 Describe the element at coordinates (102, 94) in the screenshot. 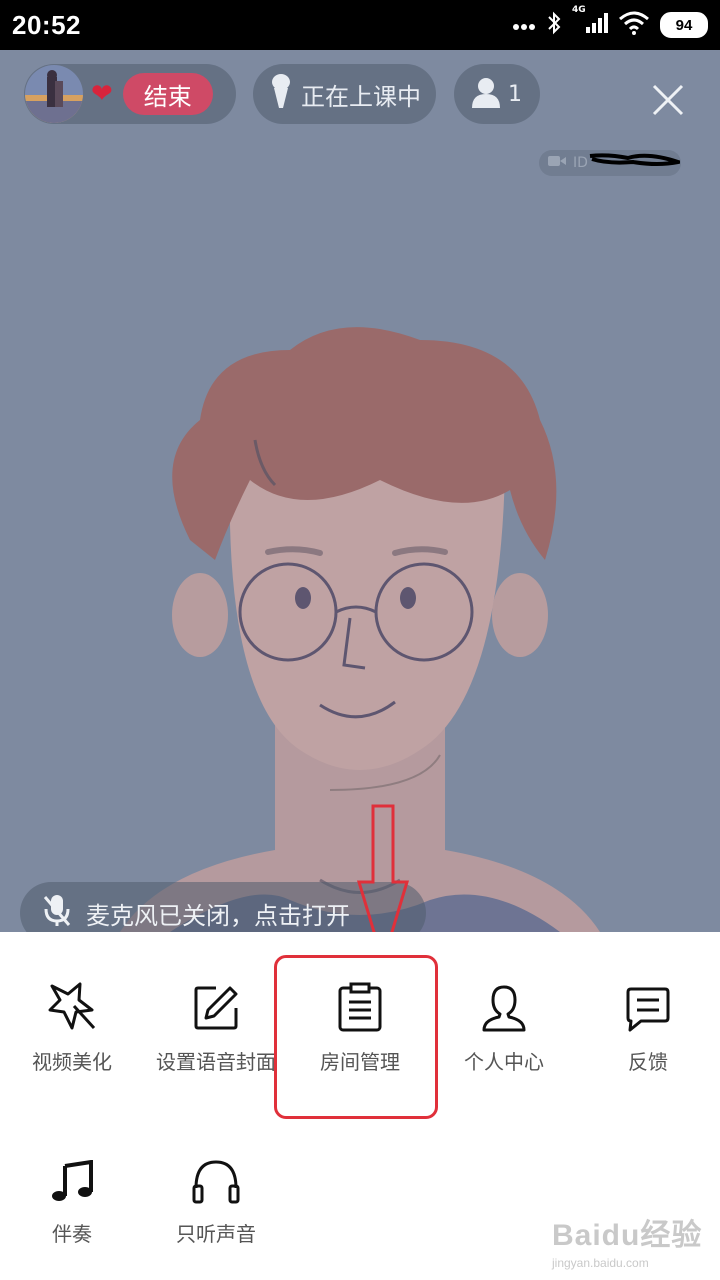

I see `heart-icon: ❤` at that location.